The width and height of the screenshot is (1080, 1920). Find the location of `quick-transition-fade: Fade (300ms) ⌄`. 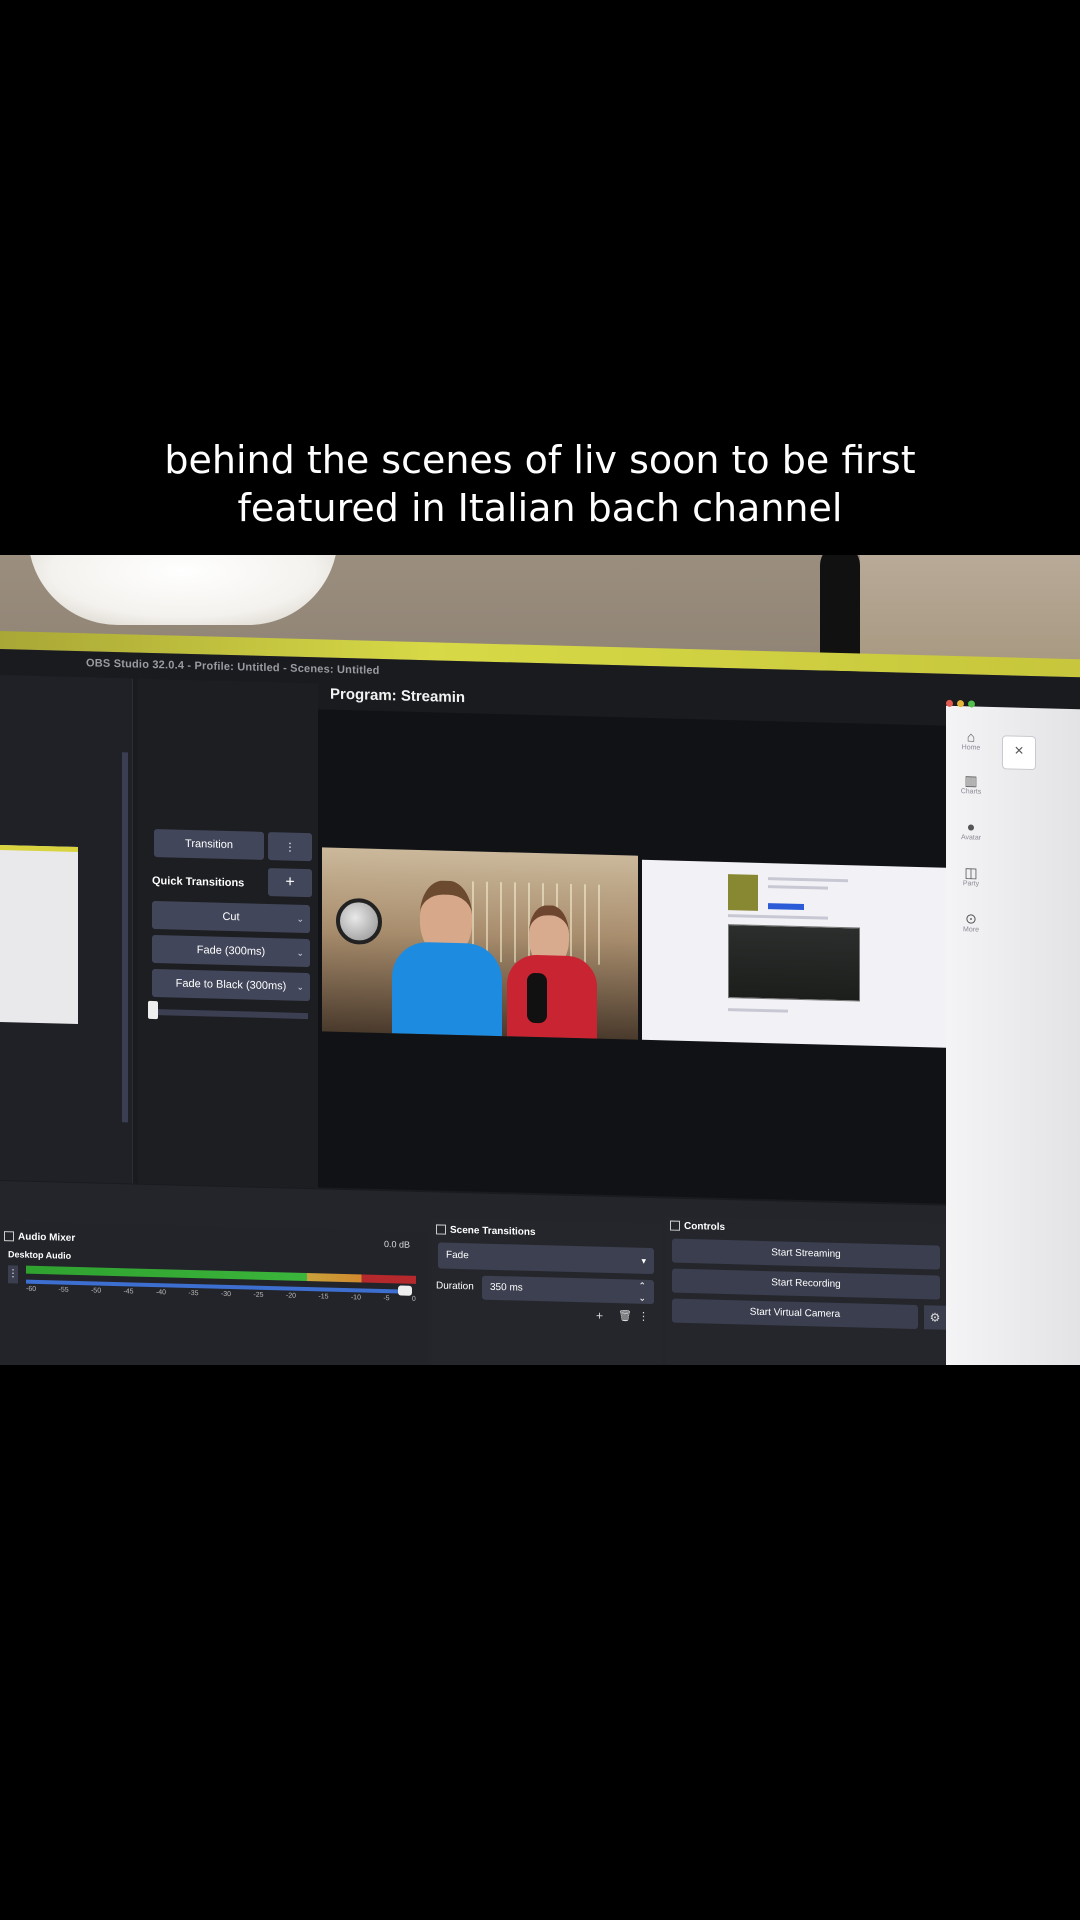

quick-transition-fade: Fade (300ms) ⌄ is located at coordinates (231, 951).